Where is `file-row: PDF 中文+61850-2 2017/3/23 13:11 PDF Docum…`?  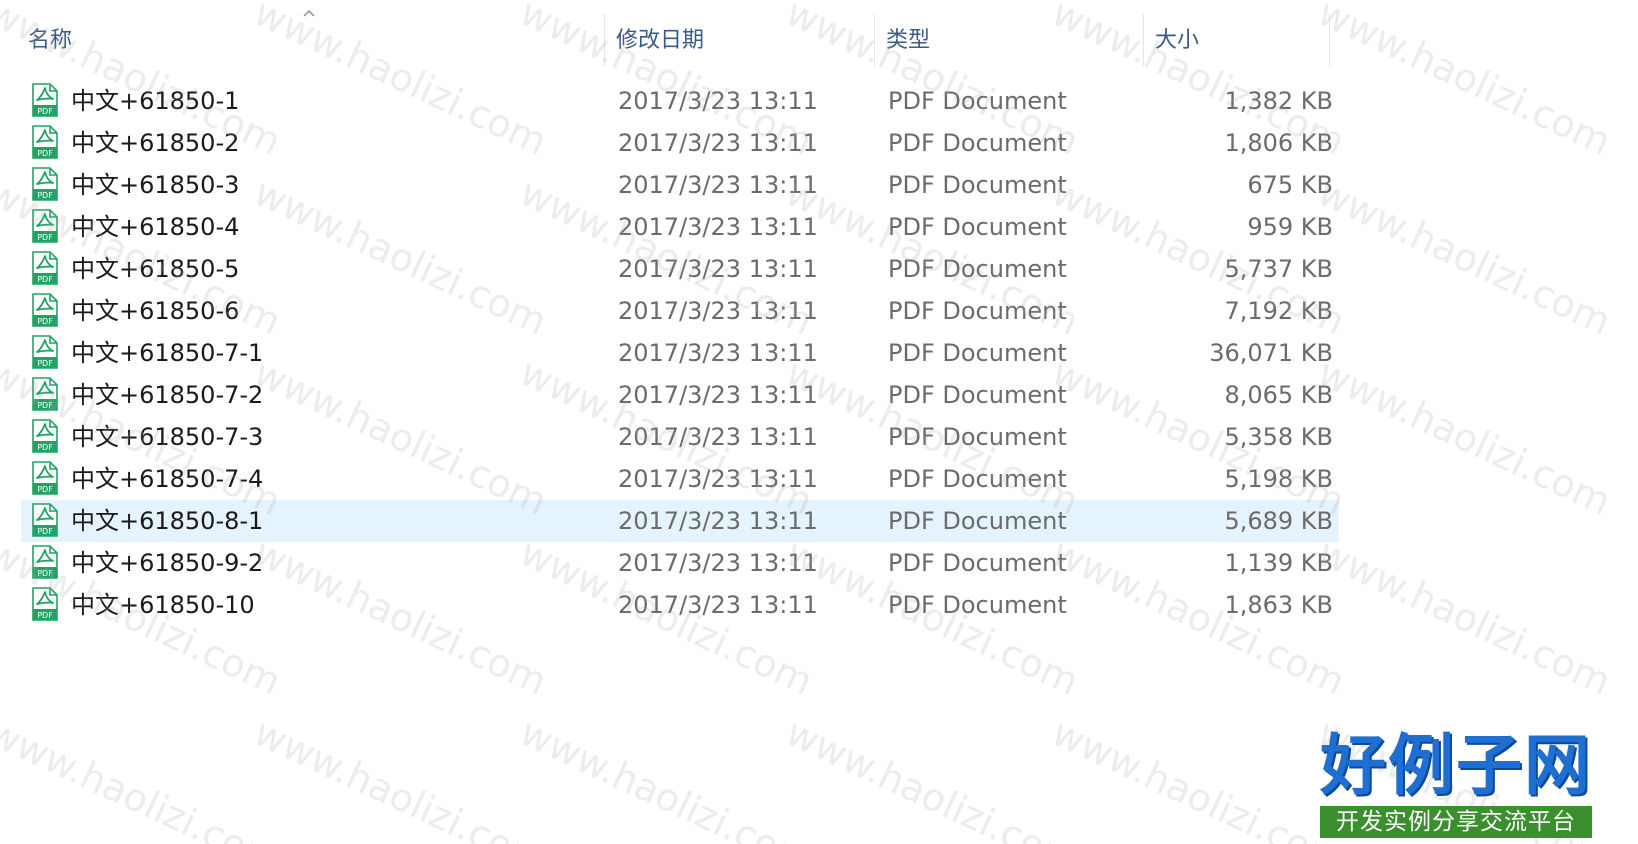 file-row: PDF 中文+61850-2 2017/3/23 13:11 PDF Docum… is located at coordinates (680, 143).